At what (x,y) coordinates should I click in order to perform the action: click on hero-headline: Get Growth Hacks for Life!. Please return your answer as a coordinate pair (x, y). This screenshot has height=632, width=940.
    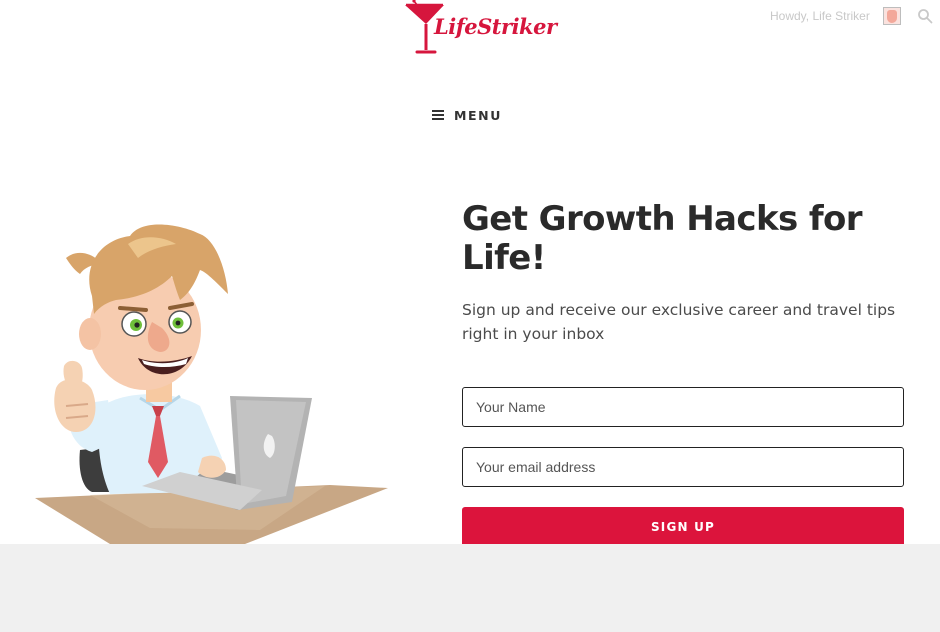
    Looking at the image, I should click on (662, 238).